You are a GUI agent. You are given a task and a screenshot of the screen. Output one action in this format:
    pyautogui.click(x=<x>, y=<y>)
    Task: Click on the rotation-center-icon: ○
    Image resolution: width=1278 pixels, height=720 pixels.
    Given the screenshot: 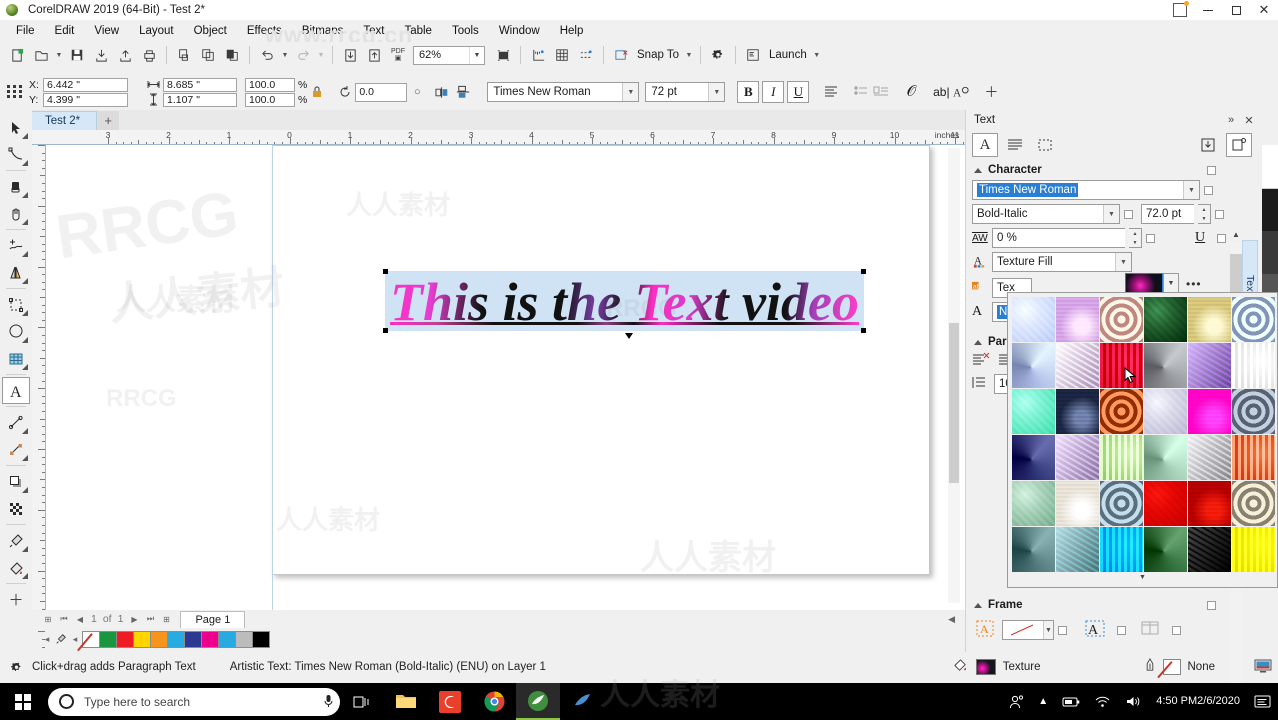 What is the action you would take?
    pyautogui.click(x=417, y=92)
    